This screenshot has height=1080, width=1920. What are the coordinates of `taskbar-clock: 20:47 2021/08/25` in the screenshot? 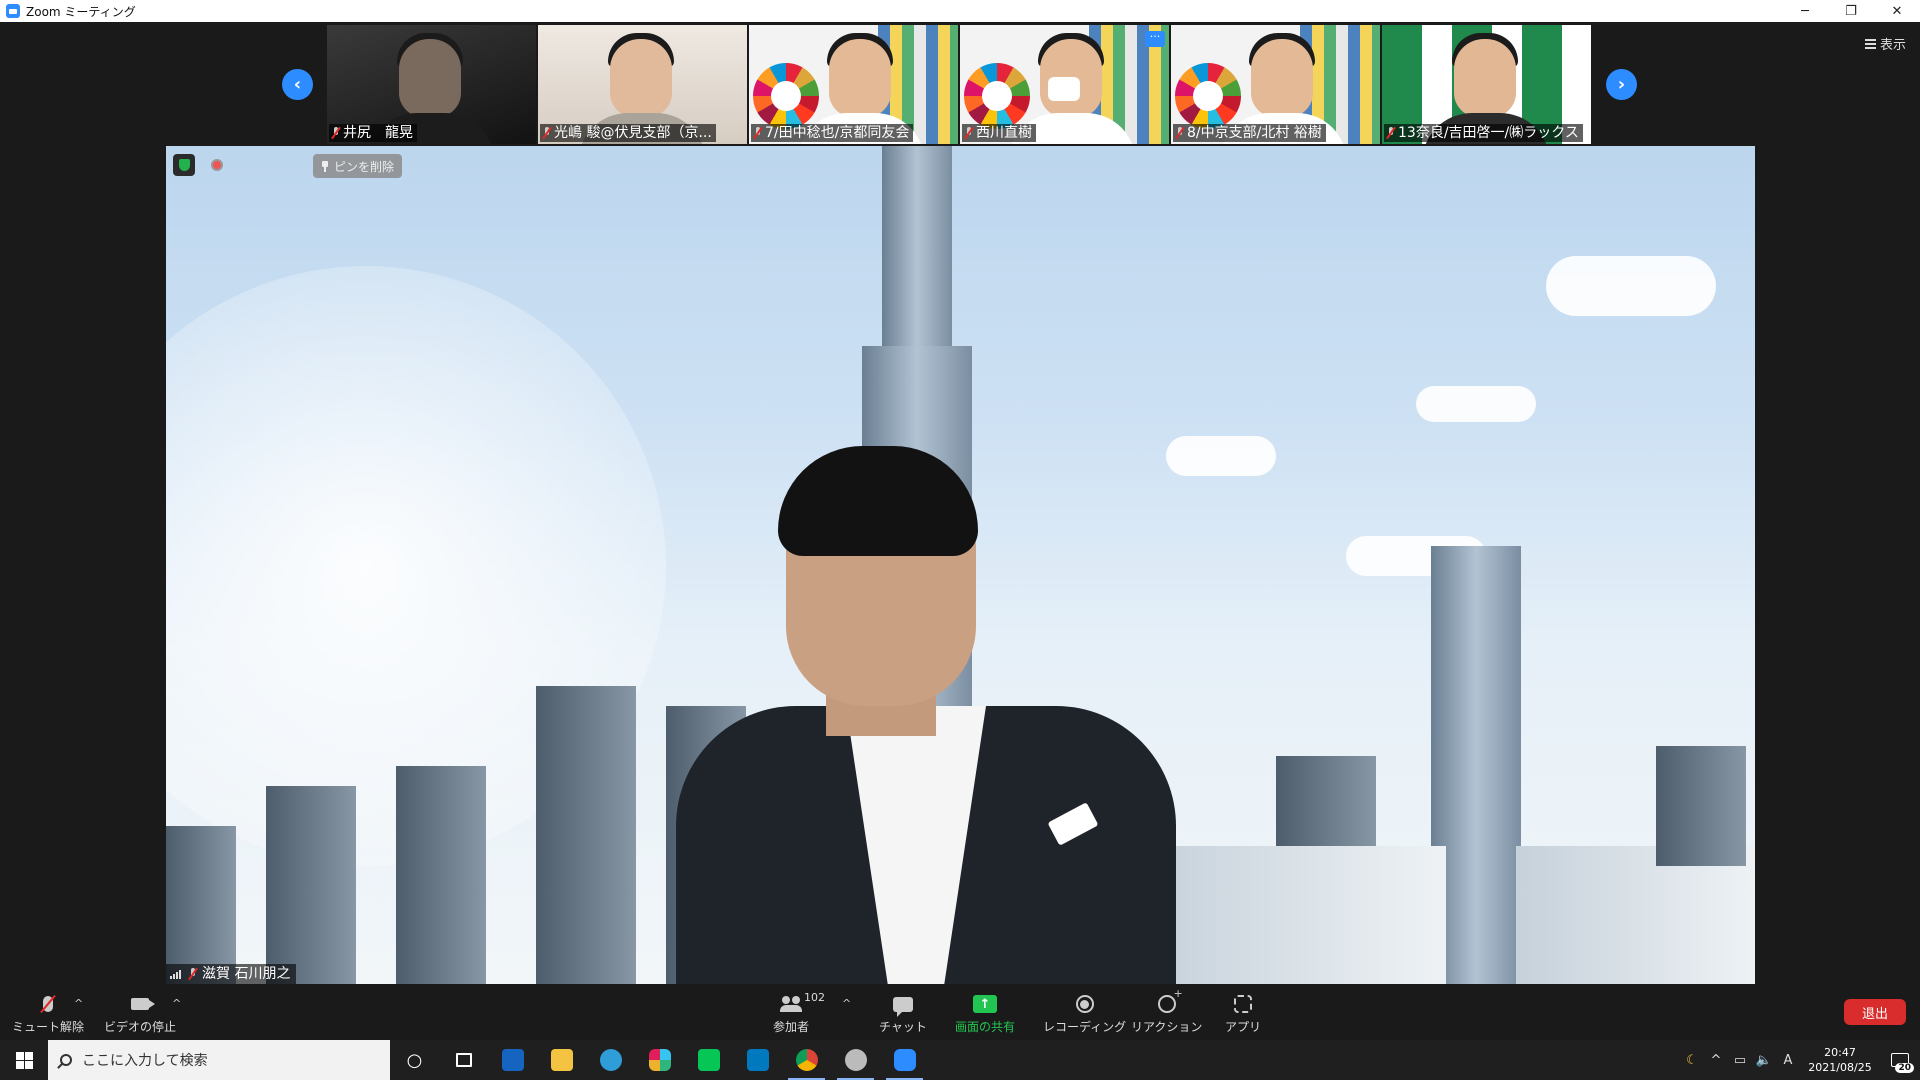 It's located at (1840, 1060).